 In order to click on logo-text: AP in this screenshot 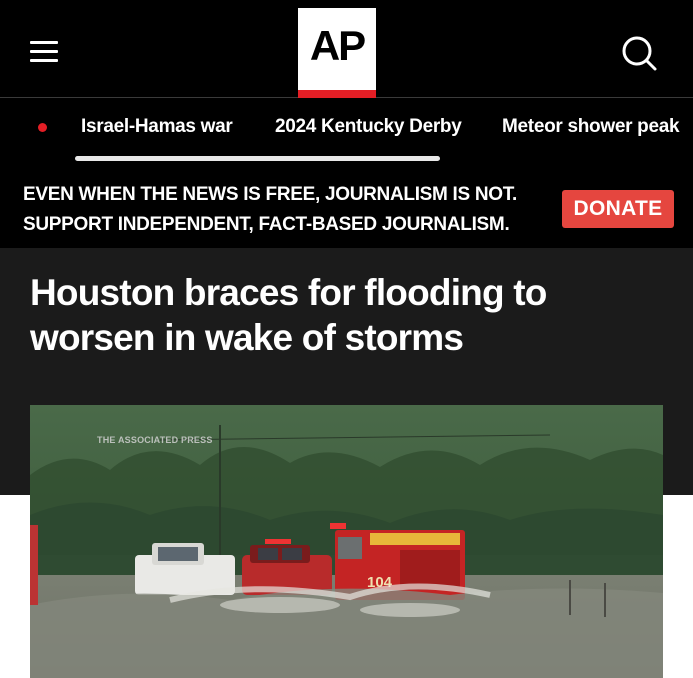, I will do `click(337, 45)`.